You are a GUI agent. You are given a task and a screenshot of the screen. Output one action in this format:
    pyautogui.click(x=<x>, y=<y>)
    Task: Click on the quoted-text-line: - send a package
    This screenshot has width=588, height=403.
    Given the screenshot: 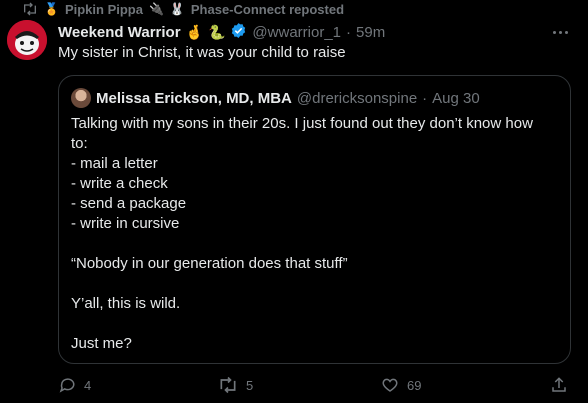 What is the action you would take?
    pyautogui.click(x=129, y=203)
    